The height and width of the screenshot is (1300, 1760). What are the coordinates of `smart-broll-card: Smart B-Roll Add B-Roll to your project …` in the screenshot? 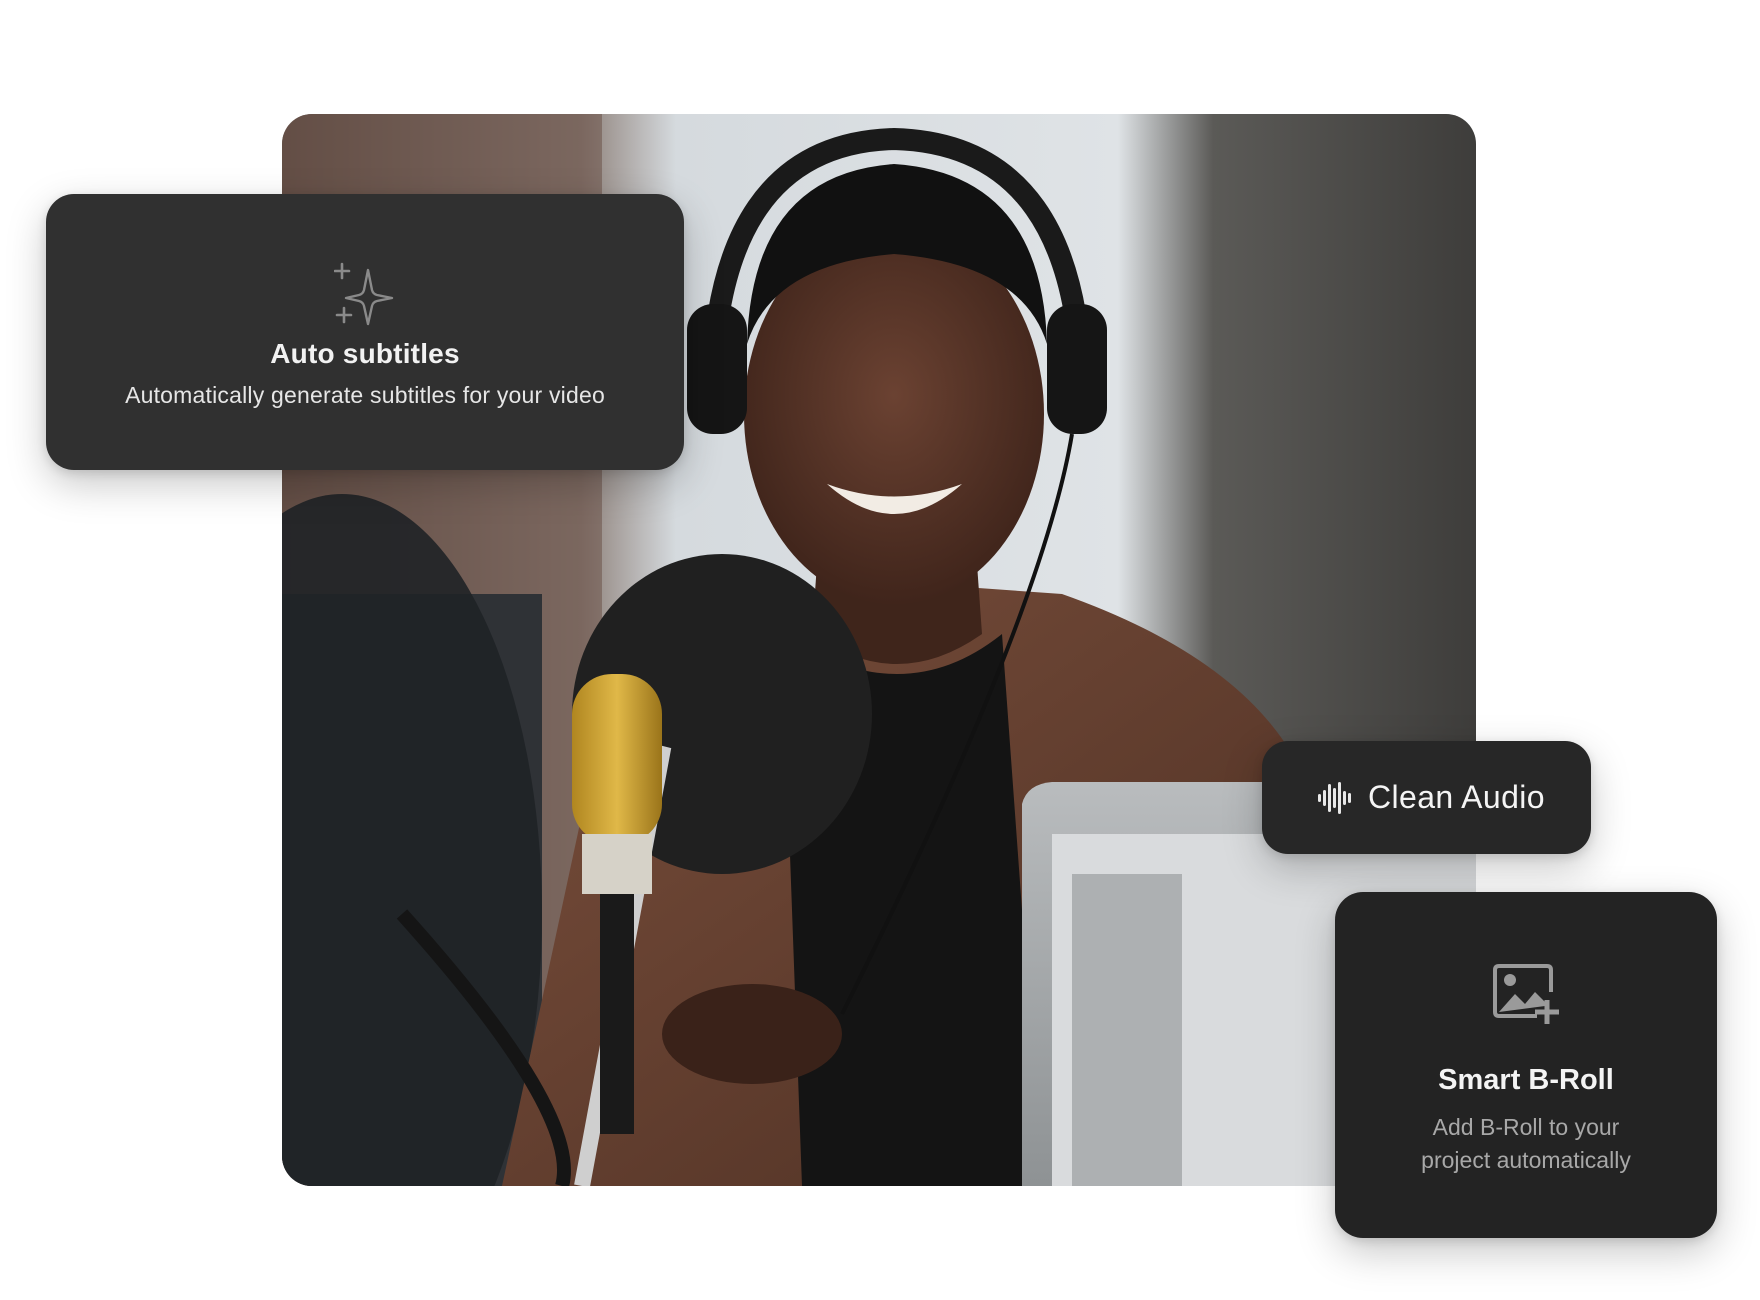 It's located at (1526, 1065).